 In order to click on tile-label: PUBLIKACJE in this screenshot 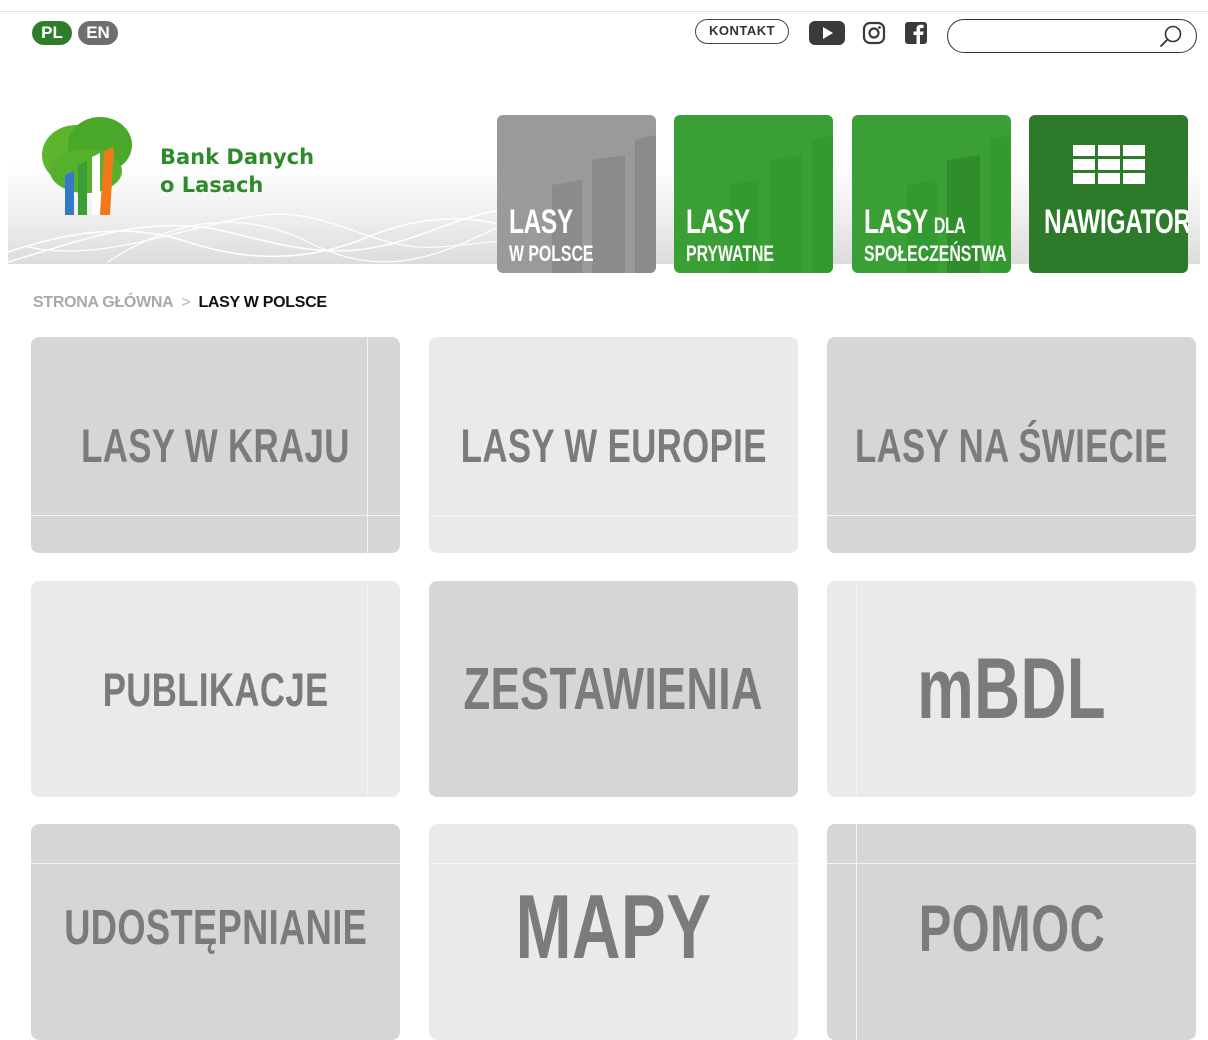, I will do `click(215, 689)`.